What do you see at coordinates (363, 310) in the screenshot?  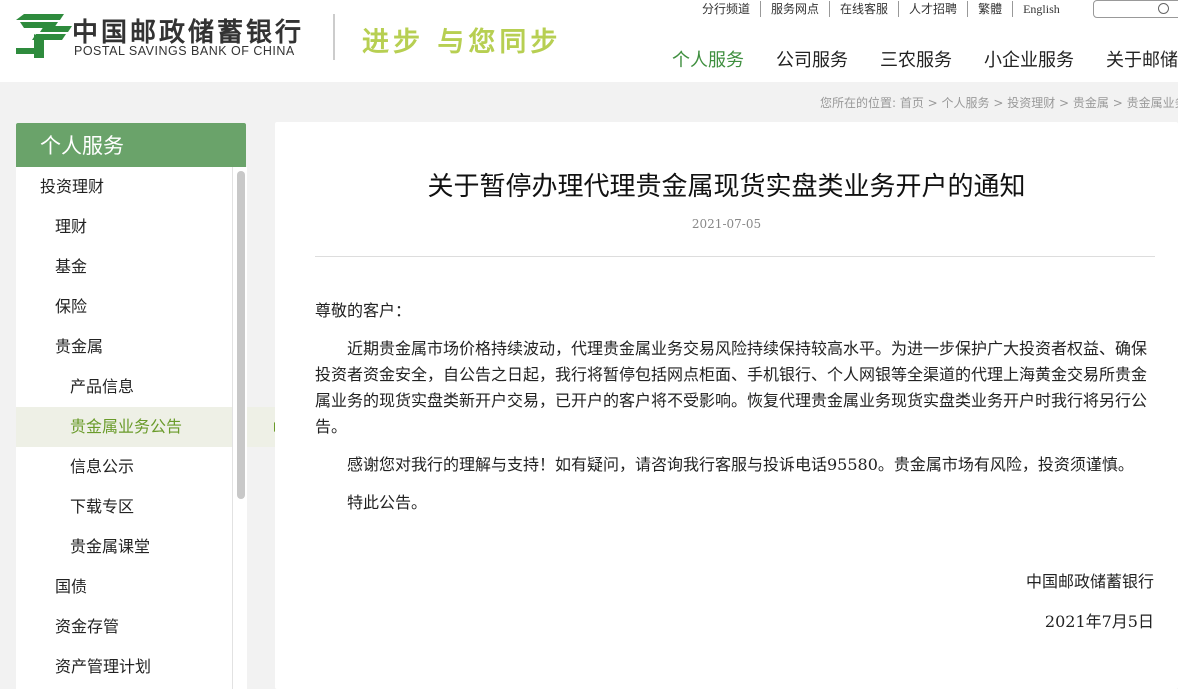 I see `article-greeting: 尊敬的客户：` at bounding box center [363, 310].